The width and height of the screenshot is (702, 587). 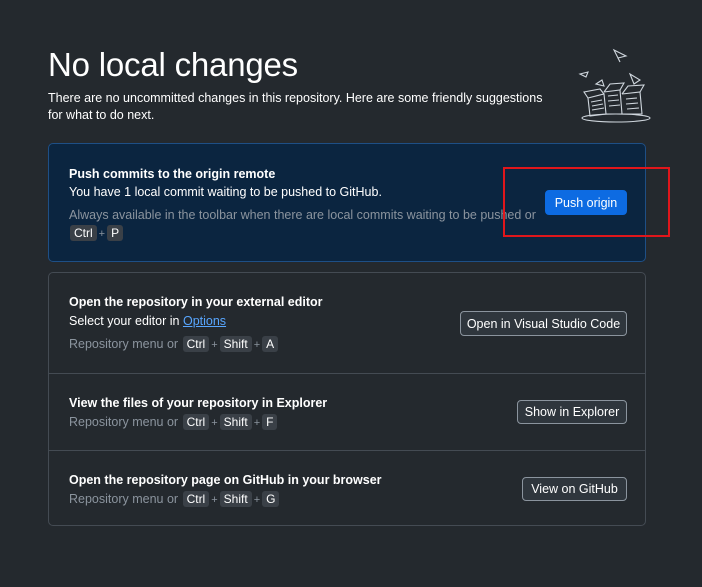 I want to click on empty-boxes-illustration-icon, so click(x=614, y=85).